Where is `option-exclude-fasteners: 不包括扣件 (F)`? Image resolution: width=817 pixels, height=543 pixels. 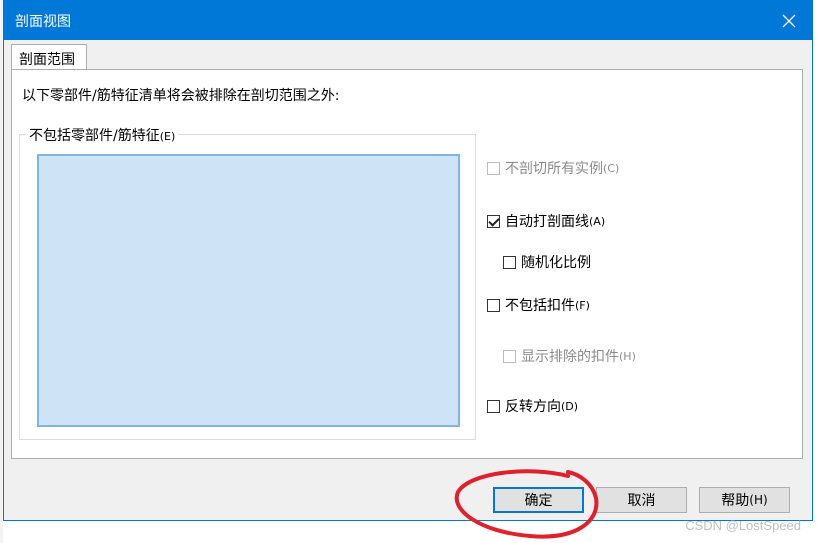
option-exclude-fasteners: 不包括扣件 (F) is located at coordinates (538, 305).